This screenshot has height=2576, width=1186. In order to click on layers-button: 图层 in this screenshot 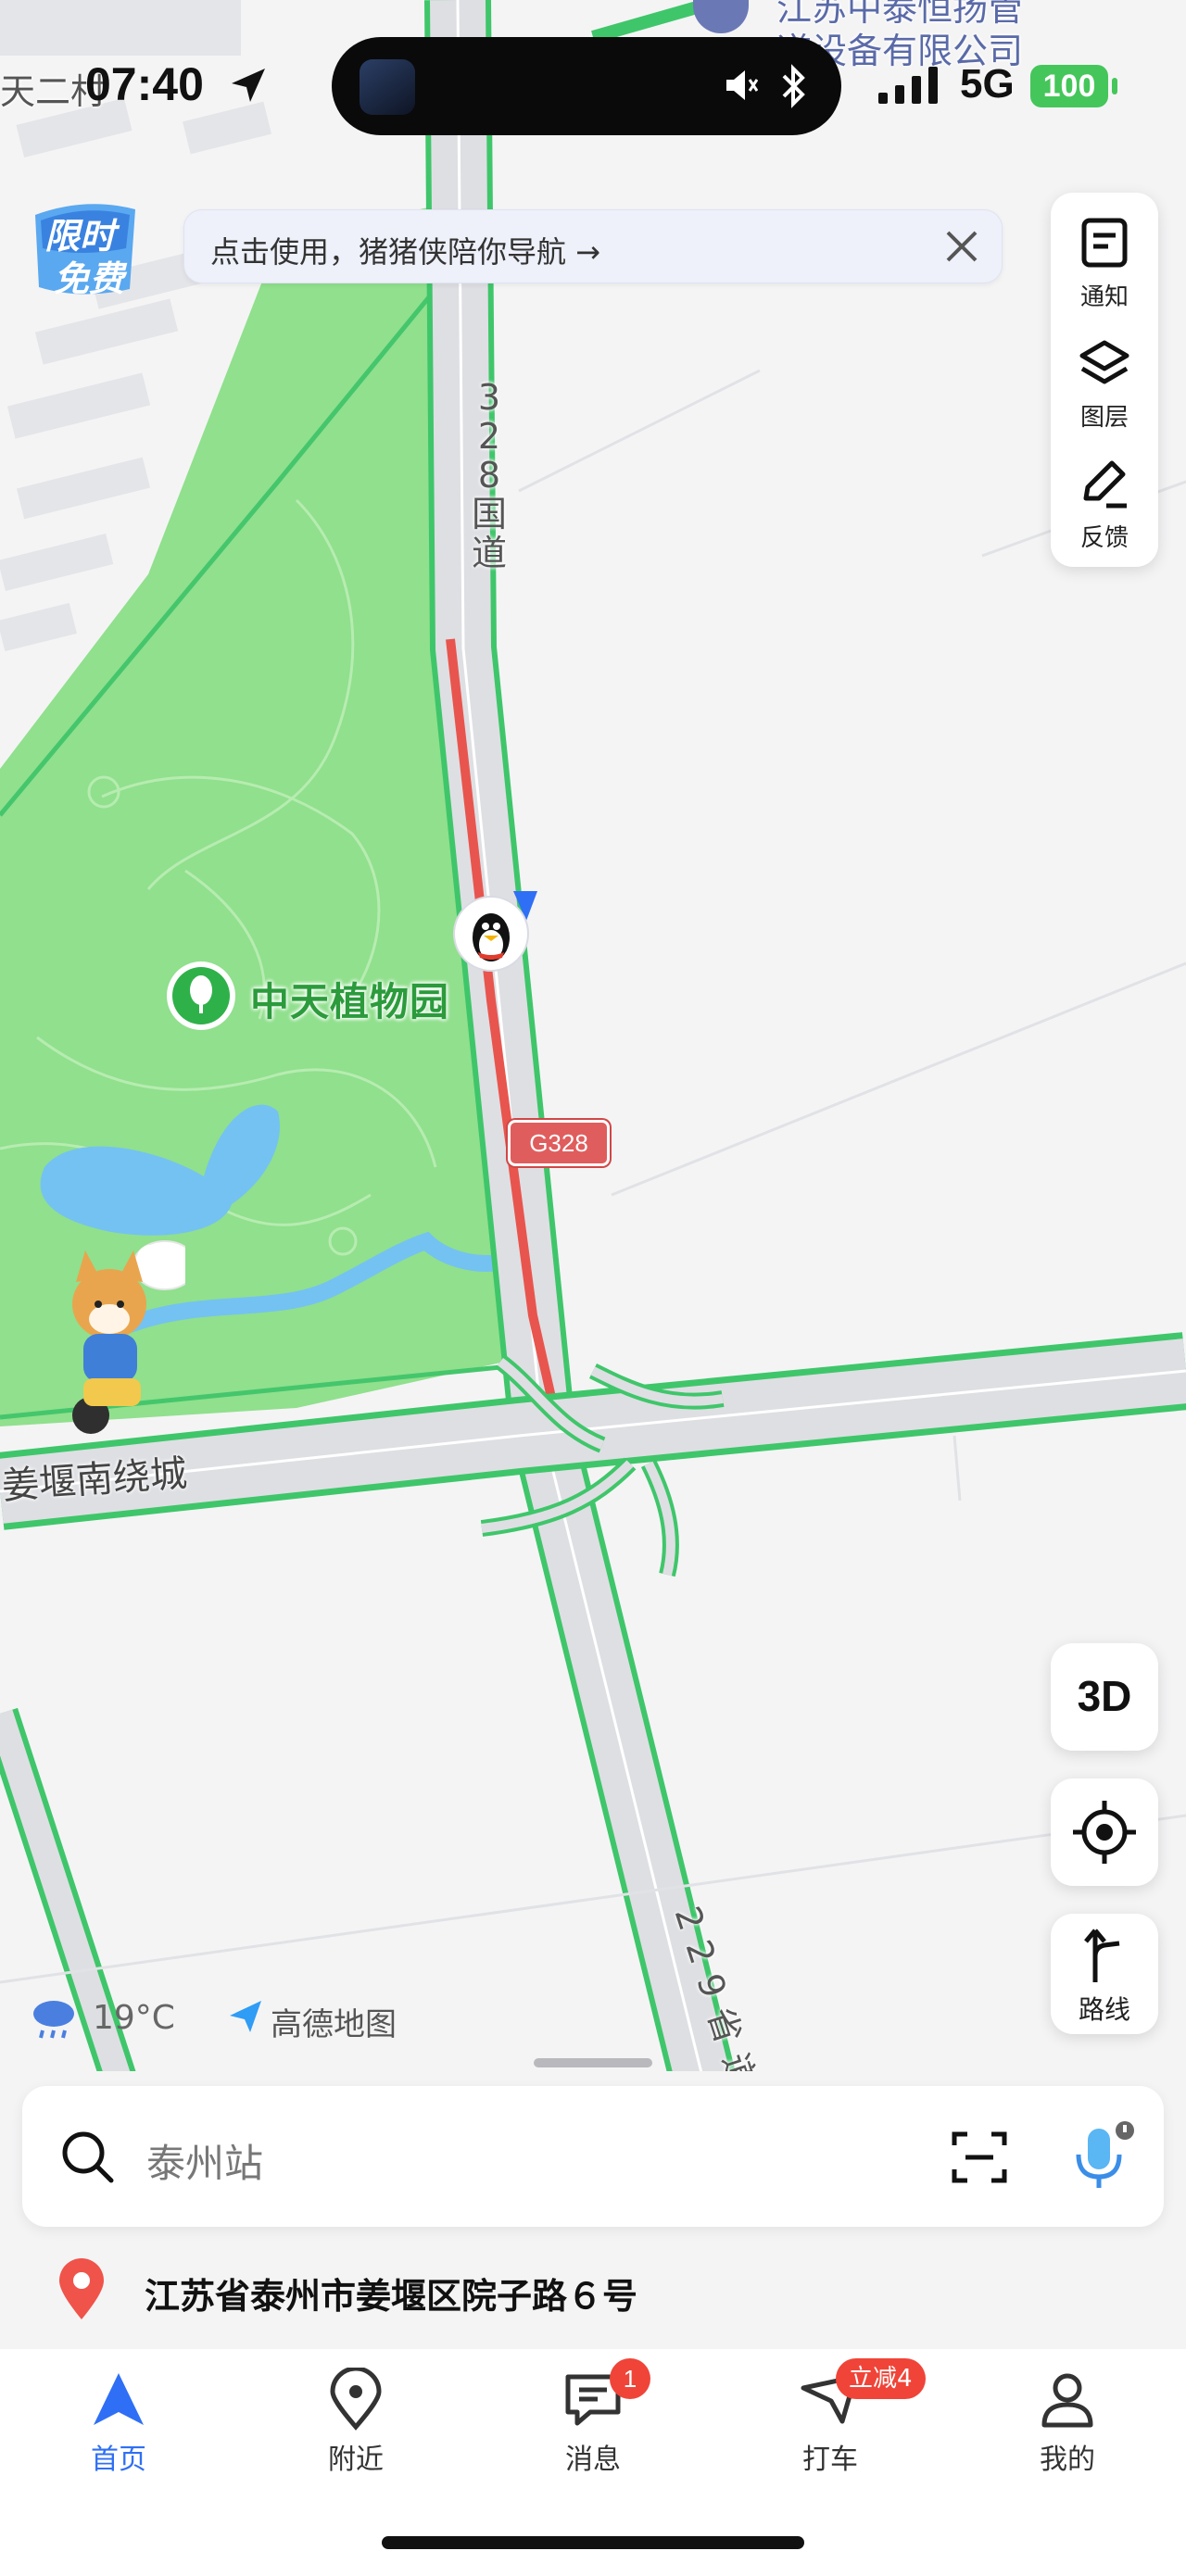, I will do `click(1104, 379)`.